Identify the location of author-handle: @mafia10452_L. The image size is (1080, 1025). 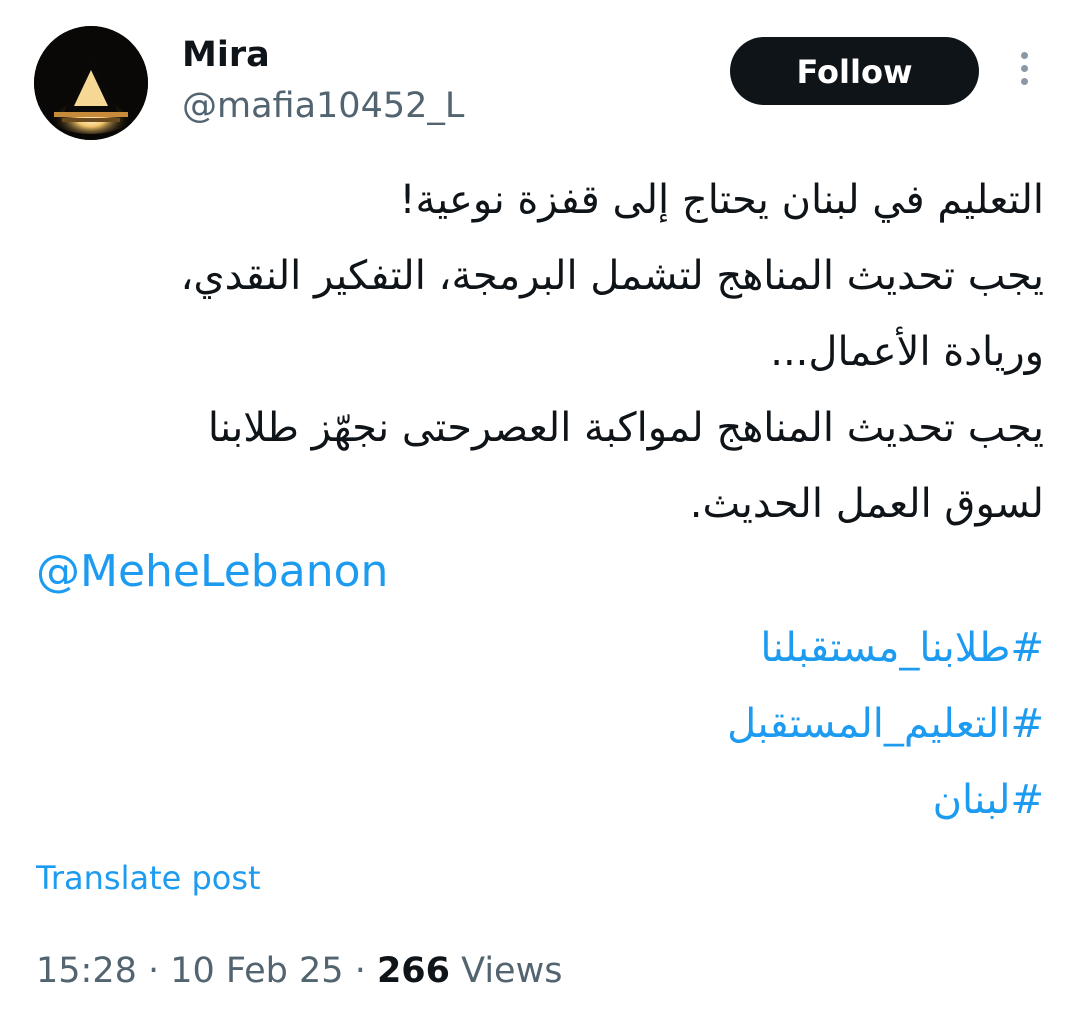
(323, 106).